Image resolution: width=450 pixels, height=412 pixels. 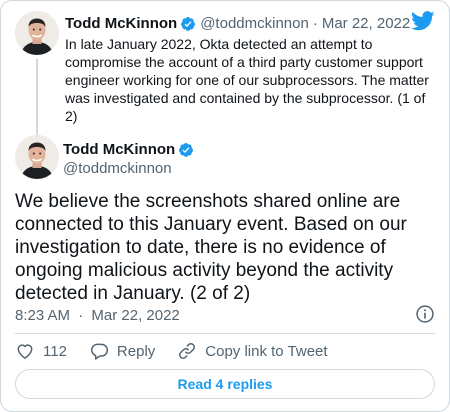 What do you see at coordinates (225, 333) in the screenshot?
I see `divider` at bounding box center [225, 333].